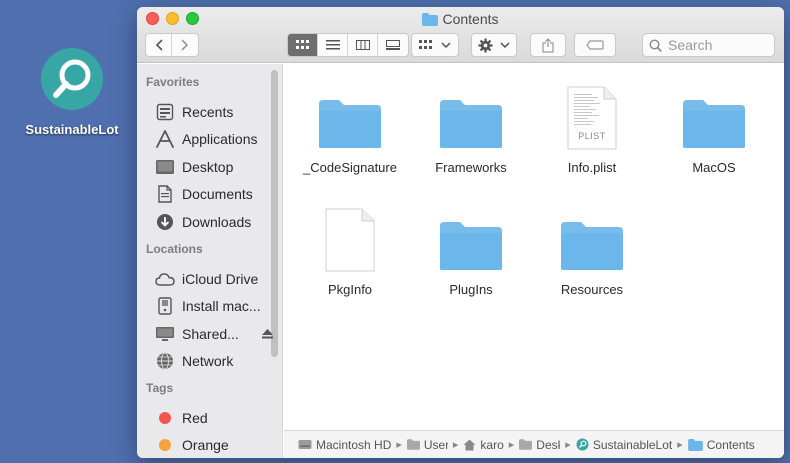  I want to click on icon-view-button, so click(303, 45).